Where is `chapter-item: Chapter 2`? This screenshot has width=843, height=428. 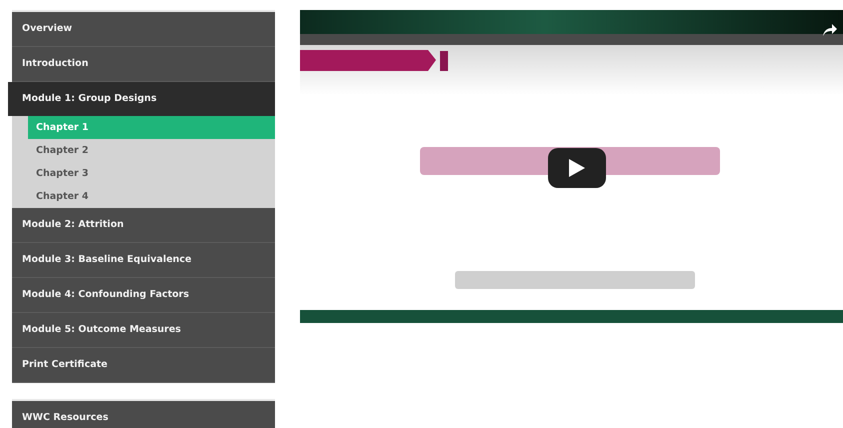
chapter-item: Chapter 2 is located at coordinates (151, 150).